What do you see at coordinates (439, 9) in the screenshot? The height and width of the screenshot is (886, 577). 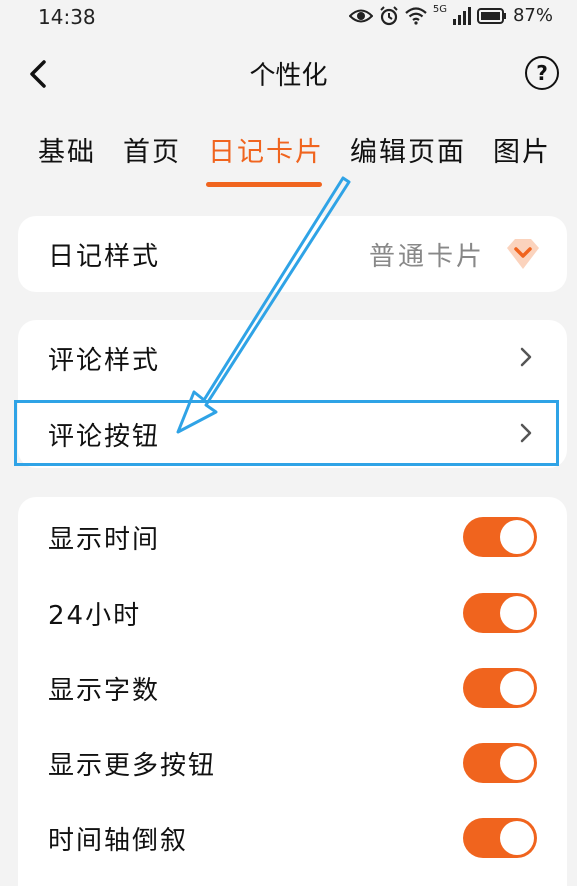 I see `network-type-label: 5G` at bounding box center [439, 9].